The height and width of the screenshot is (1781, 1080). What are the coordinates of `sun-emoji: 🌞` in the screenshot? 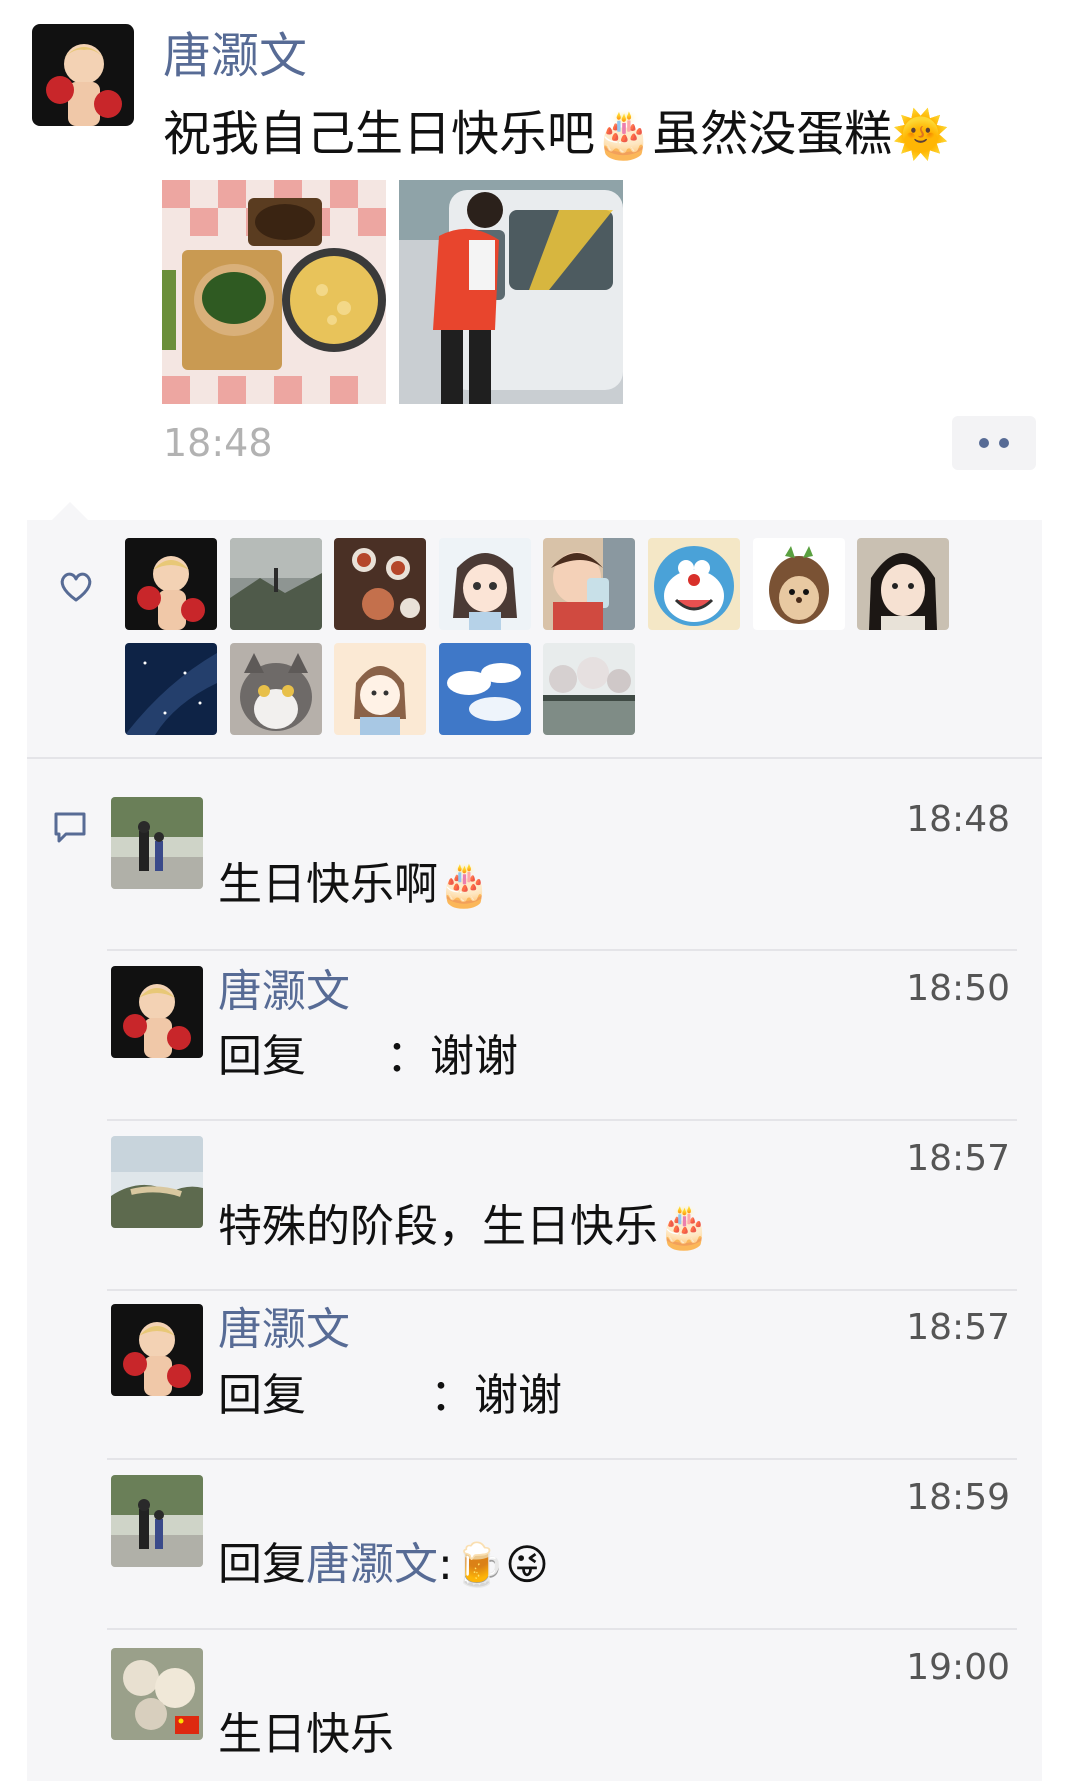 It's located at (921, 134).